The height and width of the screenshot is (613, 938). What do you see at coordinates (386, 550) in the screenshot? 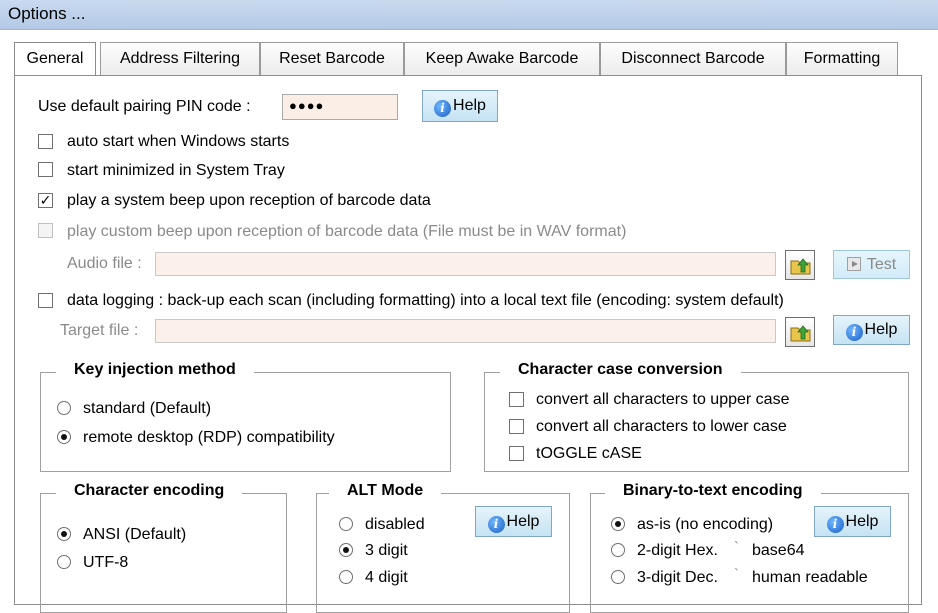
I see `alt-3digit-label: 3 digit` at bounding box center [386, 550].